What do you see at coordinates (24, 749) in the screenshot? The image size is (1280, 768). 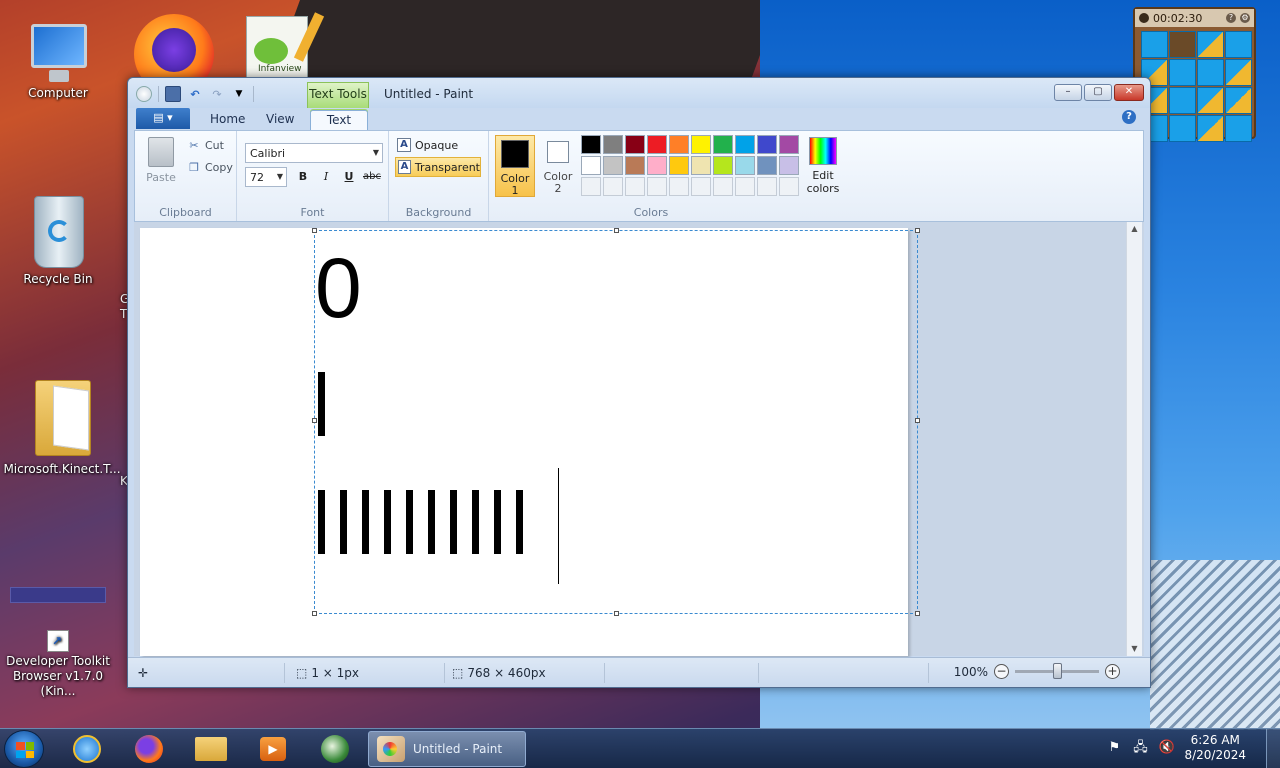 I see `start-button` at bounding box center [24, 749].